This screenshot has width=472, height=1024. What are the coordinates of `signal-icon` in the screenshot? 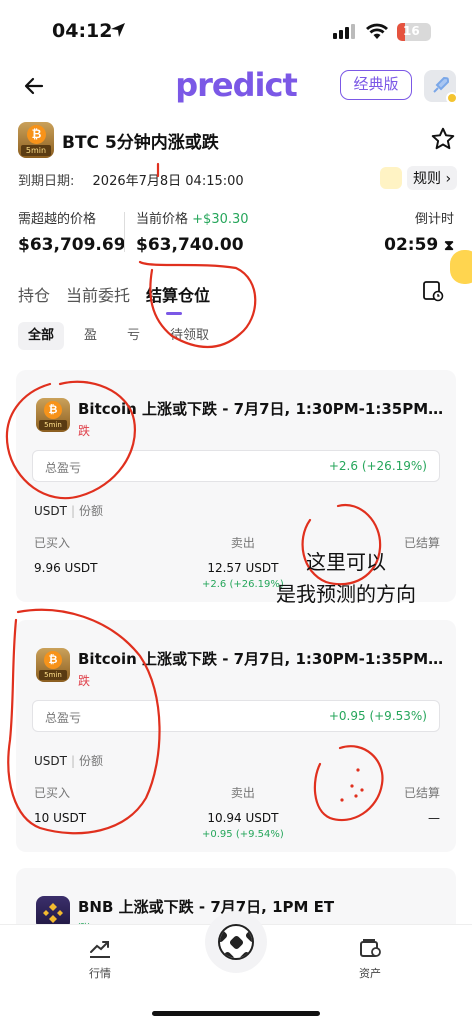 It's located at (344, 31).